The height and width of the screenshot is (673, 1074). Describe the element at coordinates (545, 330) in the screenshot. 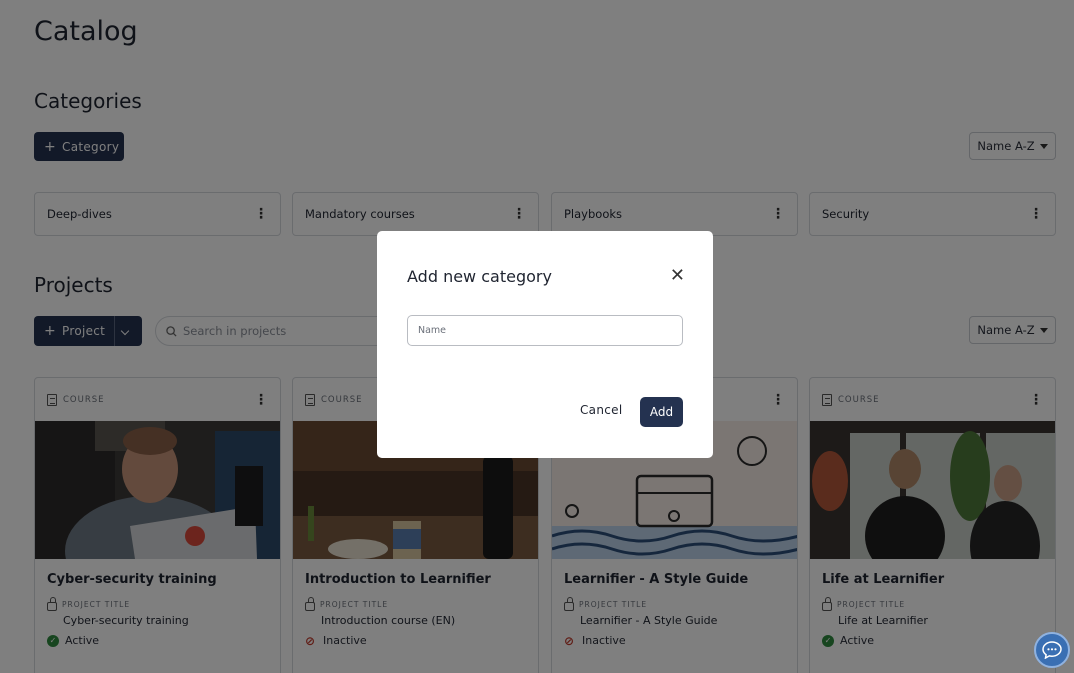

I see `category-name-input` at that location.